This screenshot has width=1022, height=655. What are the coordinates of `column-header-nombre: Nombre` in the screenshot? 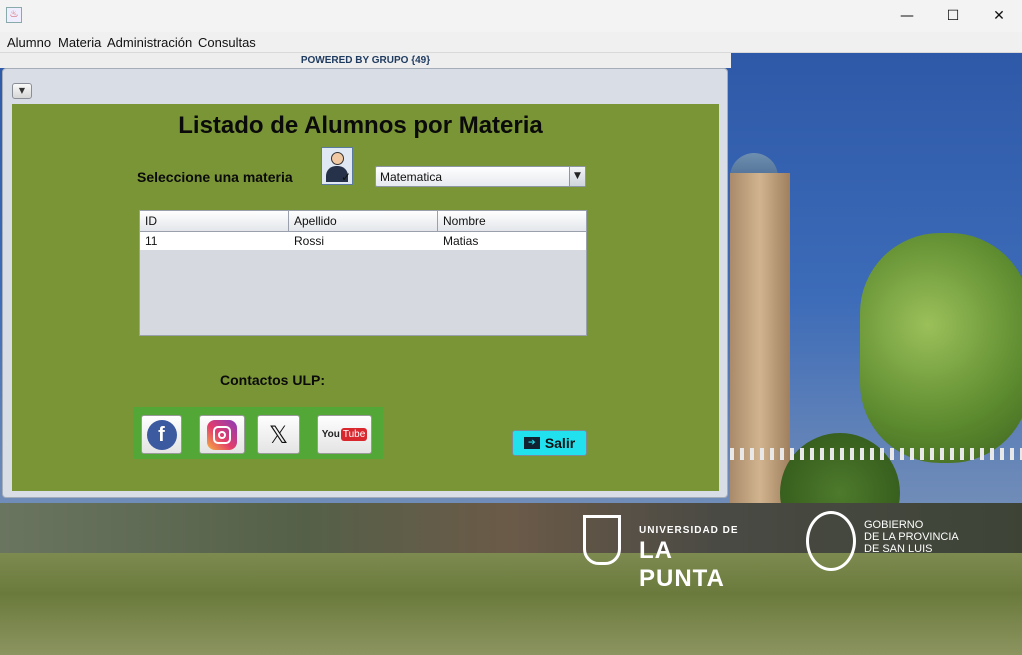 It's located at (512, 221).